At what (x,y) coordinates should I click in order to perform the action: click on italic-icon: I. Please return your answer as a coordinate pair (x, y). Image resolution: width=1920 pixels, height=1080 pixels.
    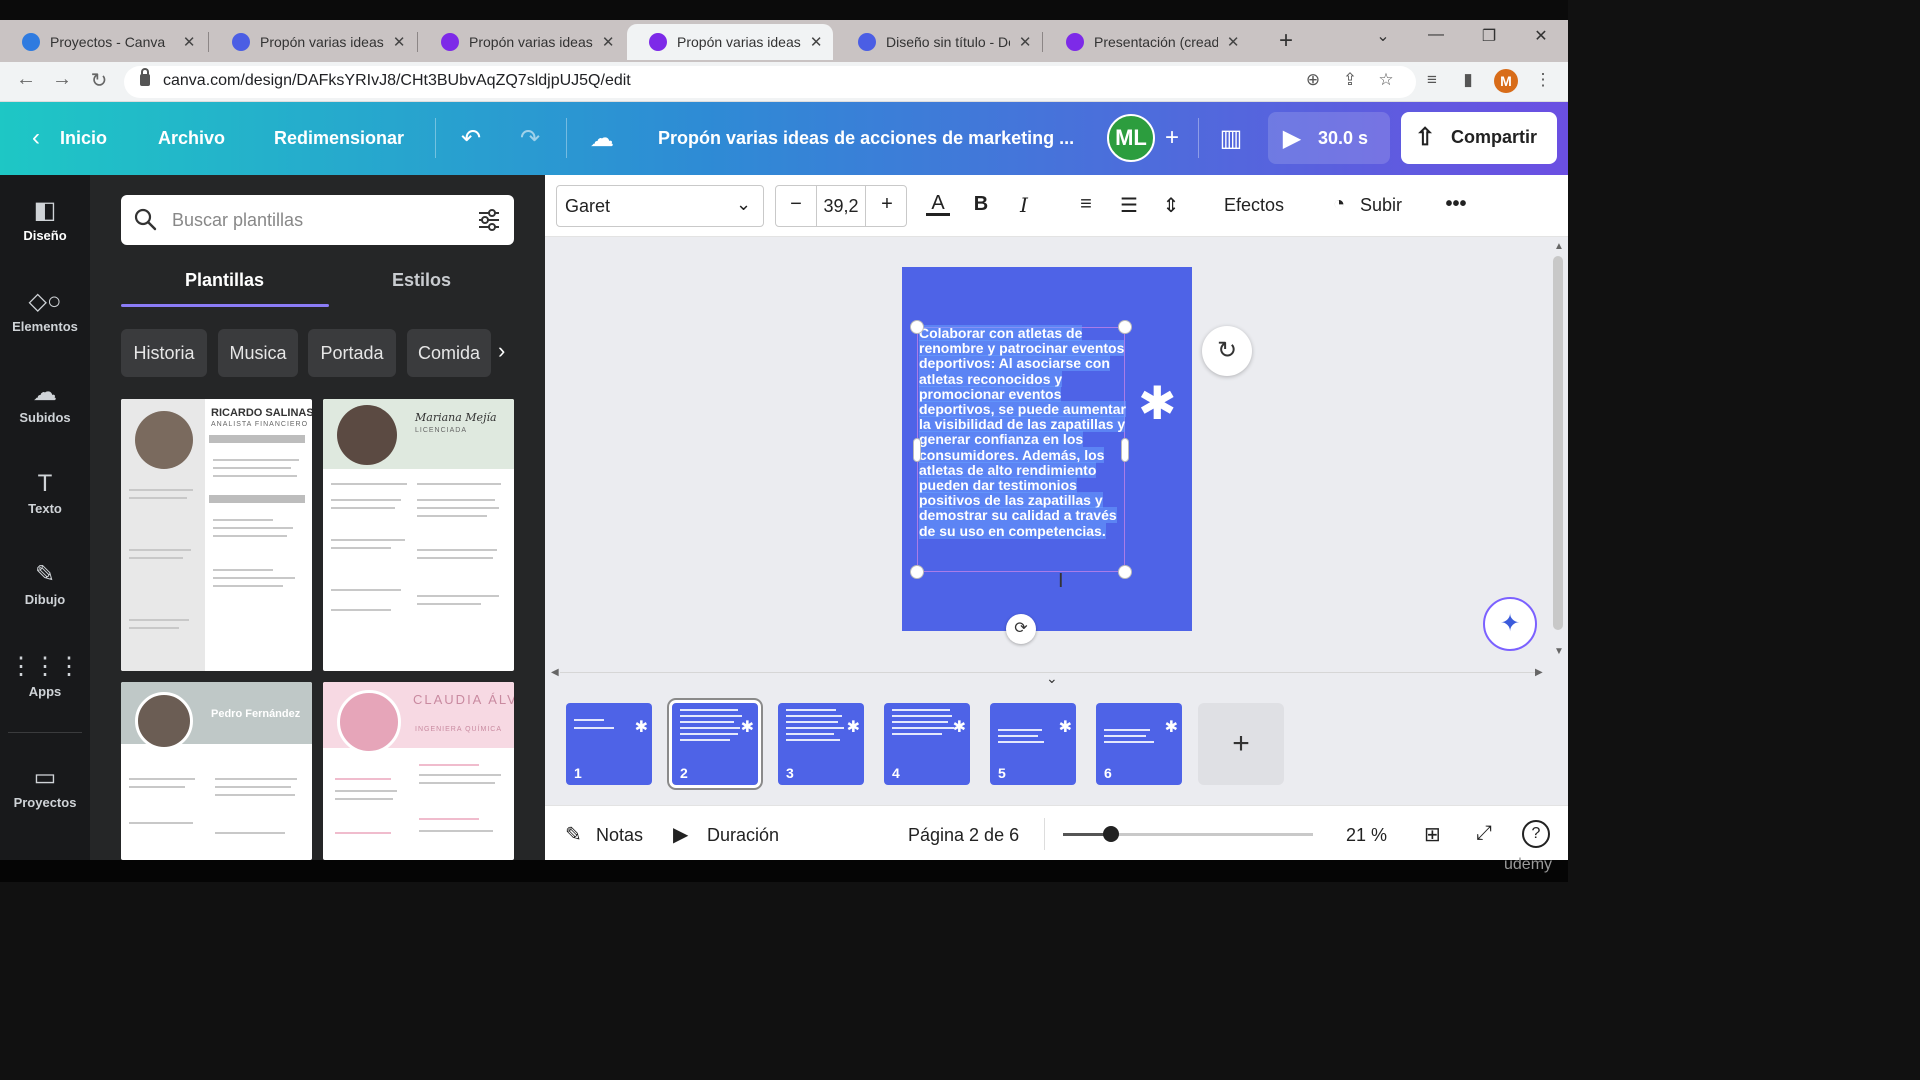
    Looking at the image, I should click on (1024, 205).